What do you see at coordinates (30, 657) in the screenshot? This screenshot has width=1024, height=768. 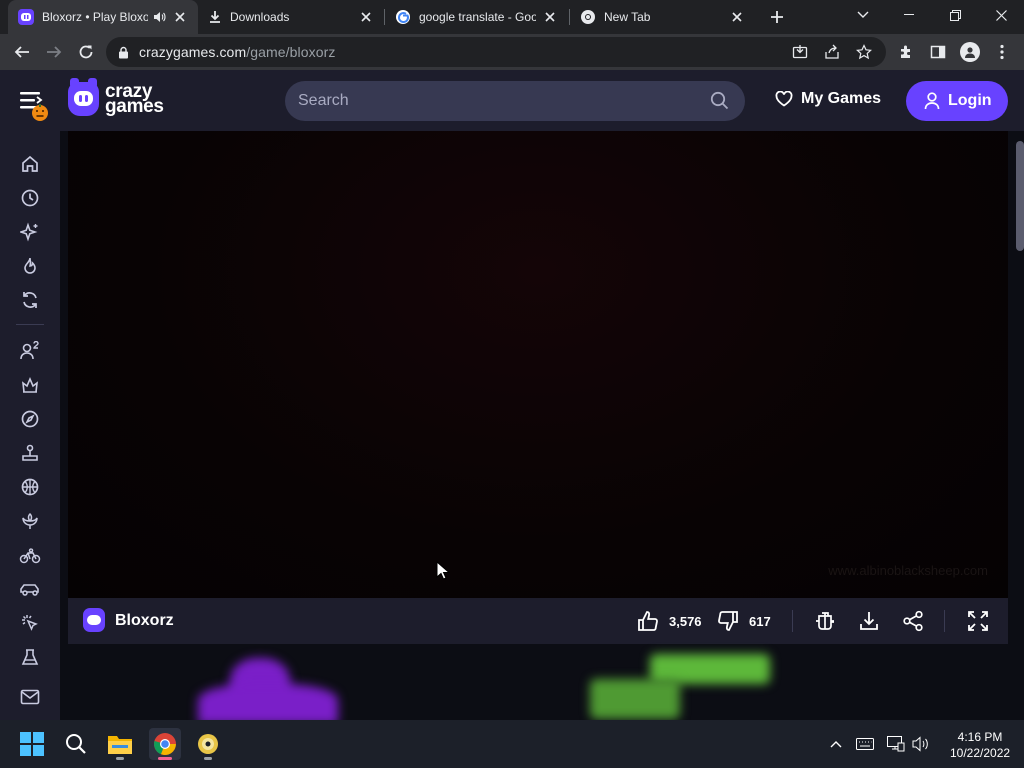 I see `casual-icon` at bounding box center [30, 657].